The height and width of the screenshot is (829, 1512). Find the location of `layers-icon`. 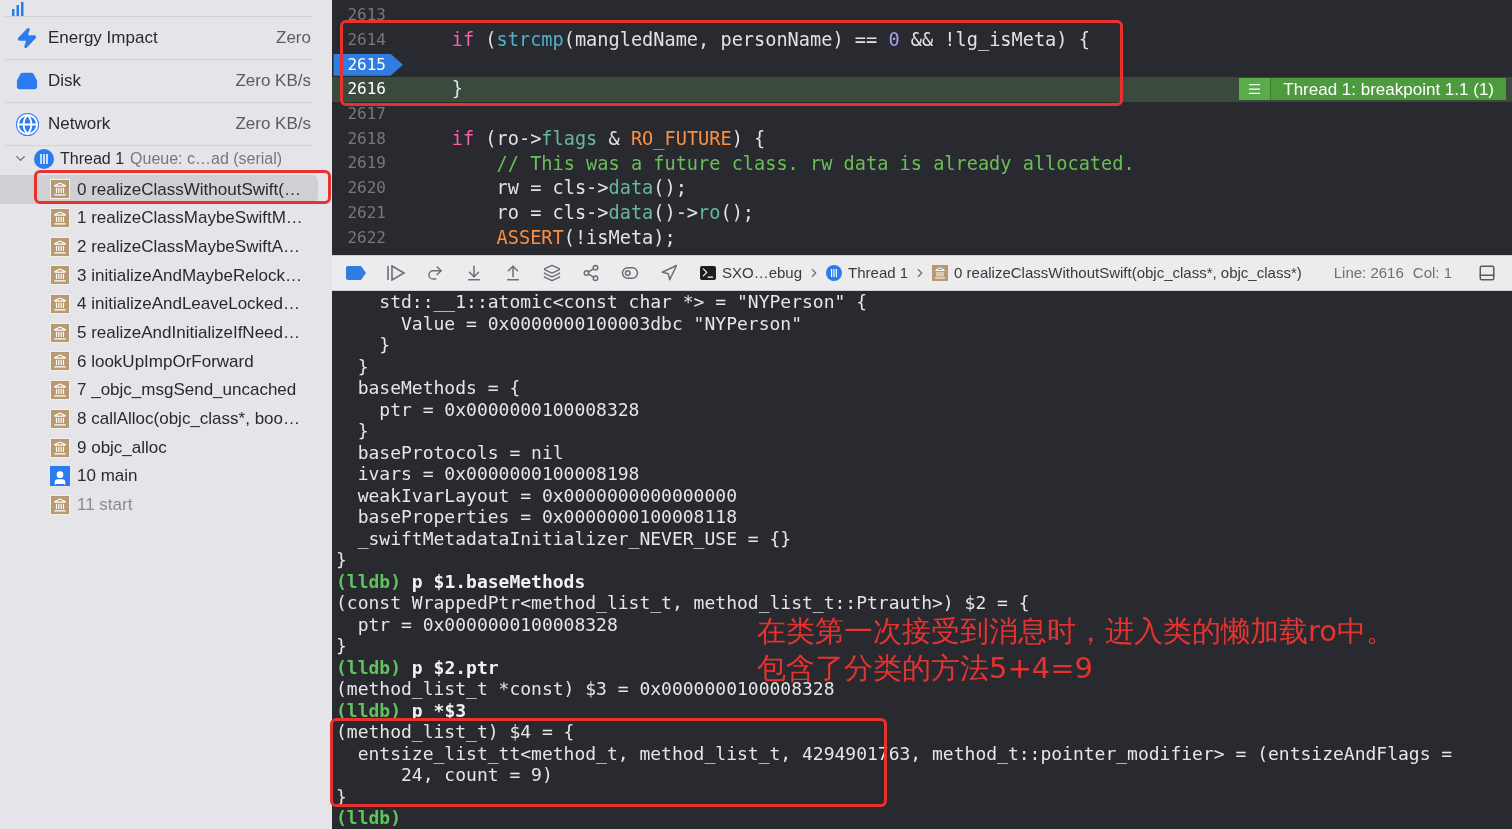

layers-icon is located at coordinates (552, 273).